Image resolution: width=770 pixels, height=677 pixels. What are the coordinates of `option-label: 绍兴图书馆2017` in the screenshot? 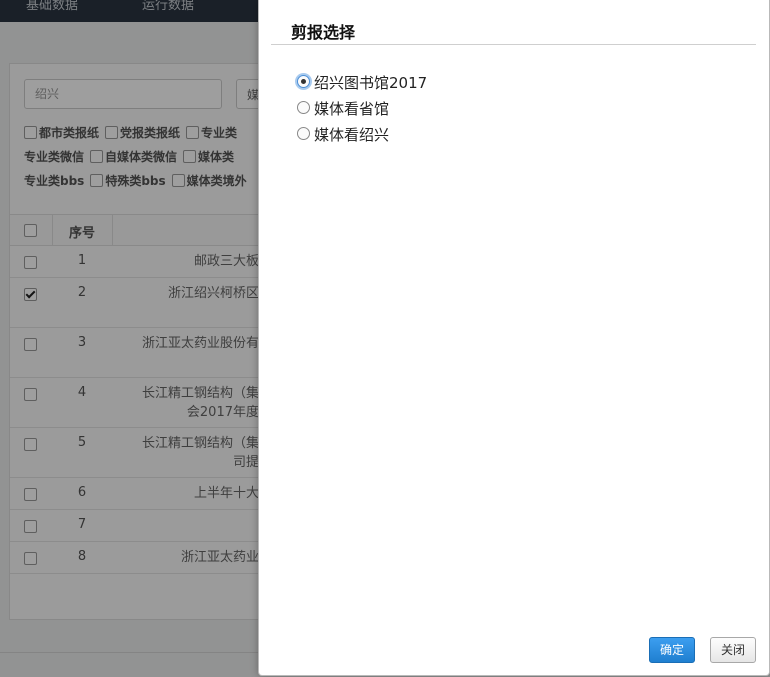 It's located at (371, 83).